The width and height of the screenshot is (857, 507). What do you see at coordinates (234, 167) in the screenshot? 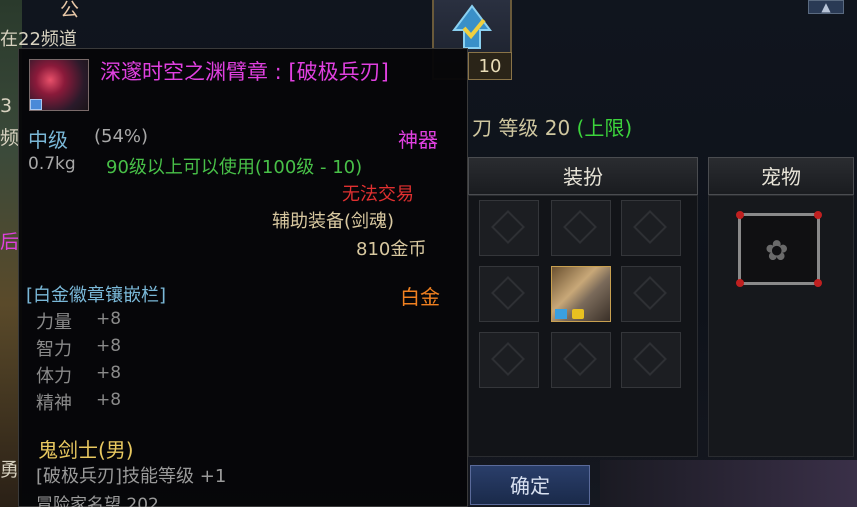
I see `item-level-requirement: 90级以上可以使用(100级 - 10)` at bounding box center [234, 167].